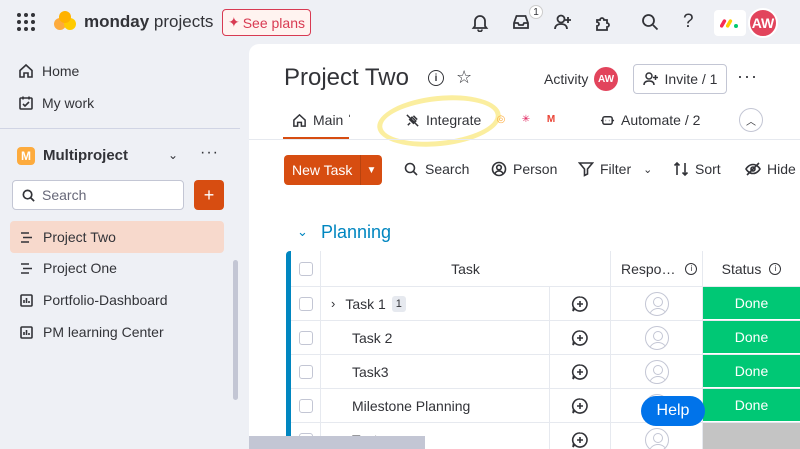 The image size is (800, 449). Describe the element at coordinates (566, 79) in the screenshot. I see `activity-link: Activity` at that location.